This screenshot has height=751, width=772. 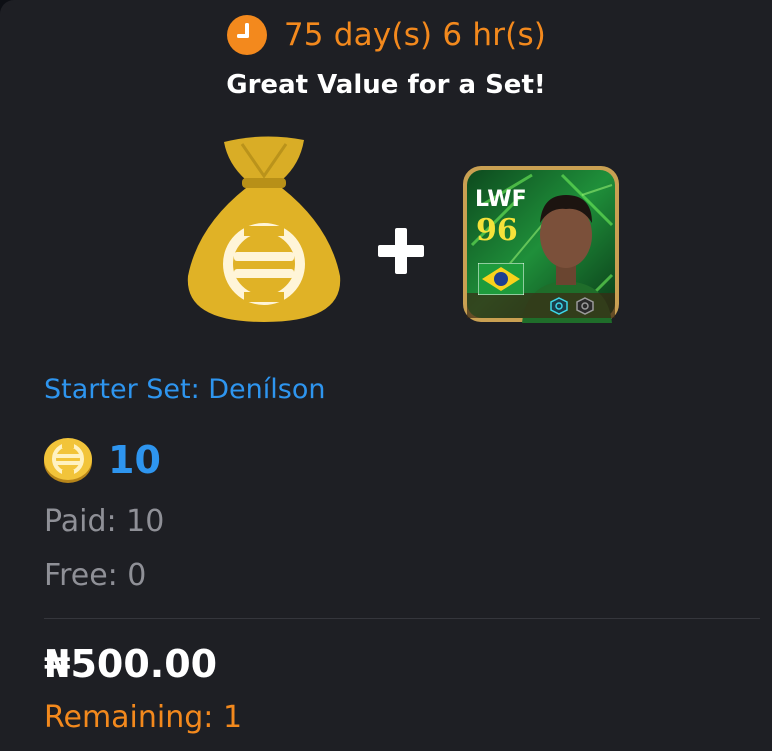 I want to click on set-name: Starter Set: Denílson, so click(x=185, y=389).